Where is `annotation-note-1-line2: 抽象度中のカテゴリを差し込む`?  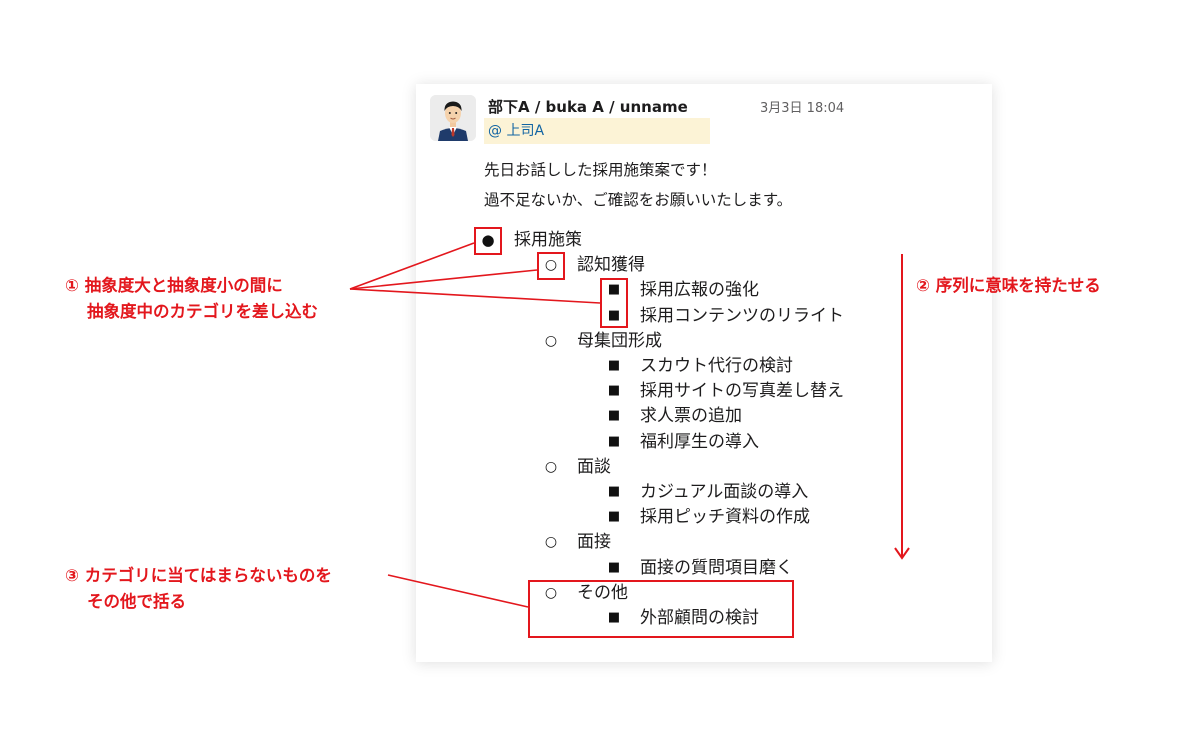 annotation-note-1-line2: 抽象度中のカテゴリを差し込む is located at coordinates (202, 311).